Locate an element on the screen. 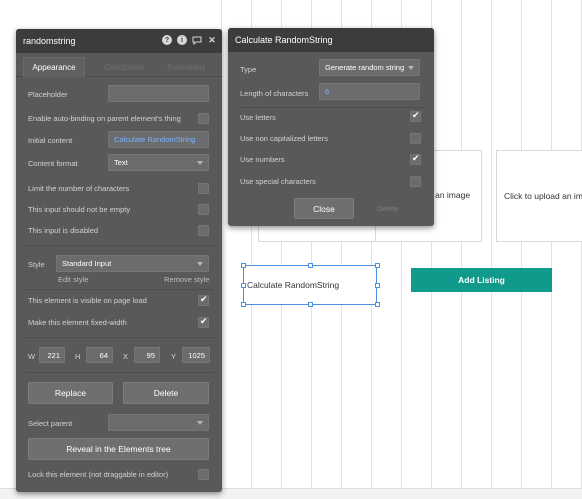 This screenshot has height=499, width=582. image-uploader: Click to upload an im is located at coordinates (539, 196).